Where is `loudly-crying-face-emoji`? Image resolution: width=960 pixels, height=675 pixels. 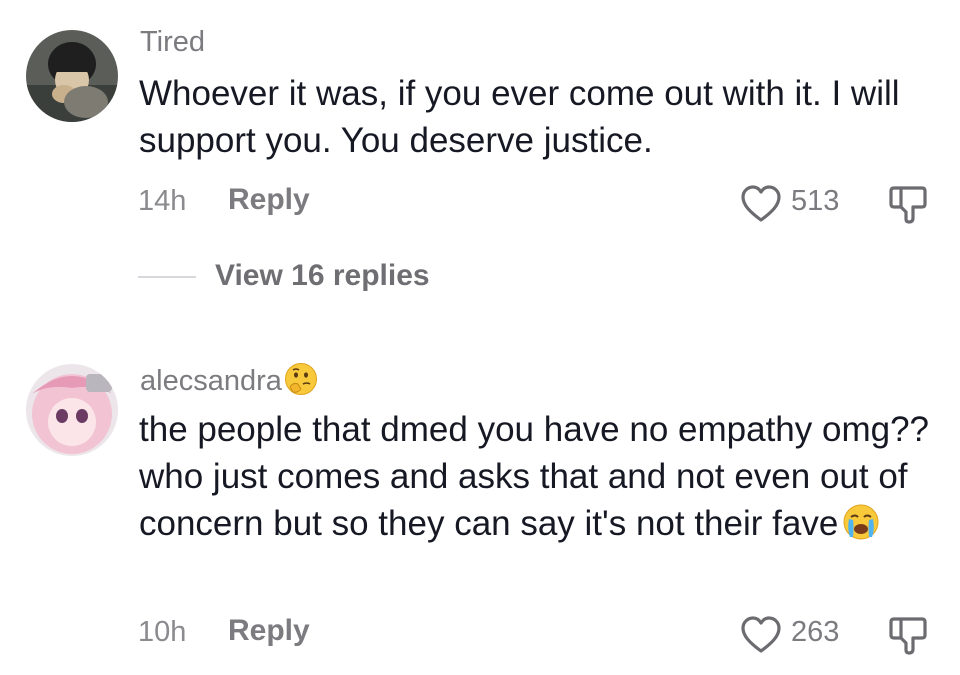 loudly-crying-face-emoji is located at coordinates (861, 528).